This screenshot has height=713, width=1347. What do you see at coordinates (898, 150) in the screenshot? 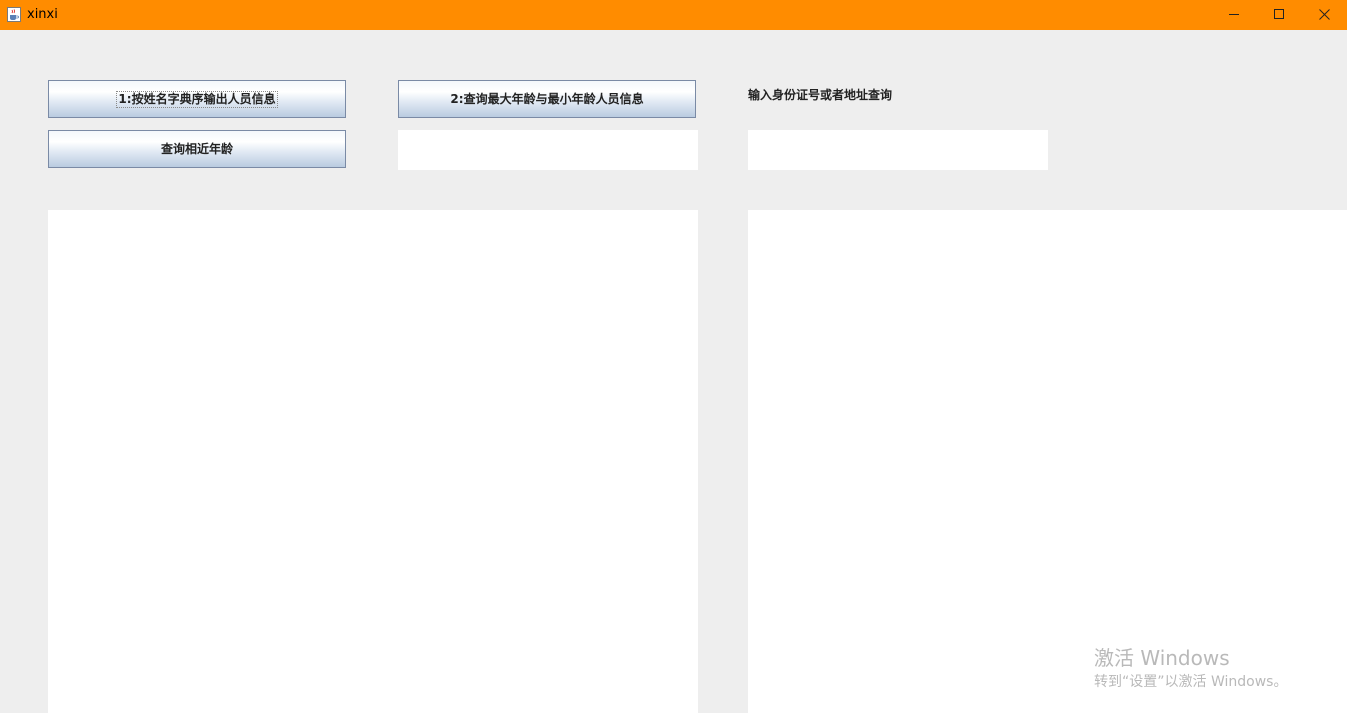
I see `id-or-address-search-input` at bounding box center [898, 150].